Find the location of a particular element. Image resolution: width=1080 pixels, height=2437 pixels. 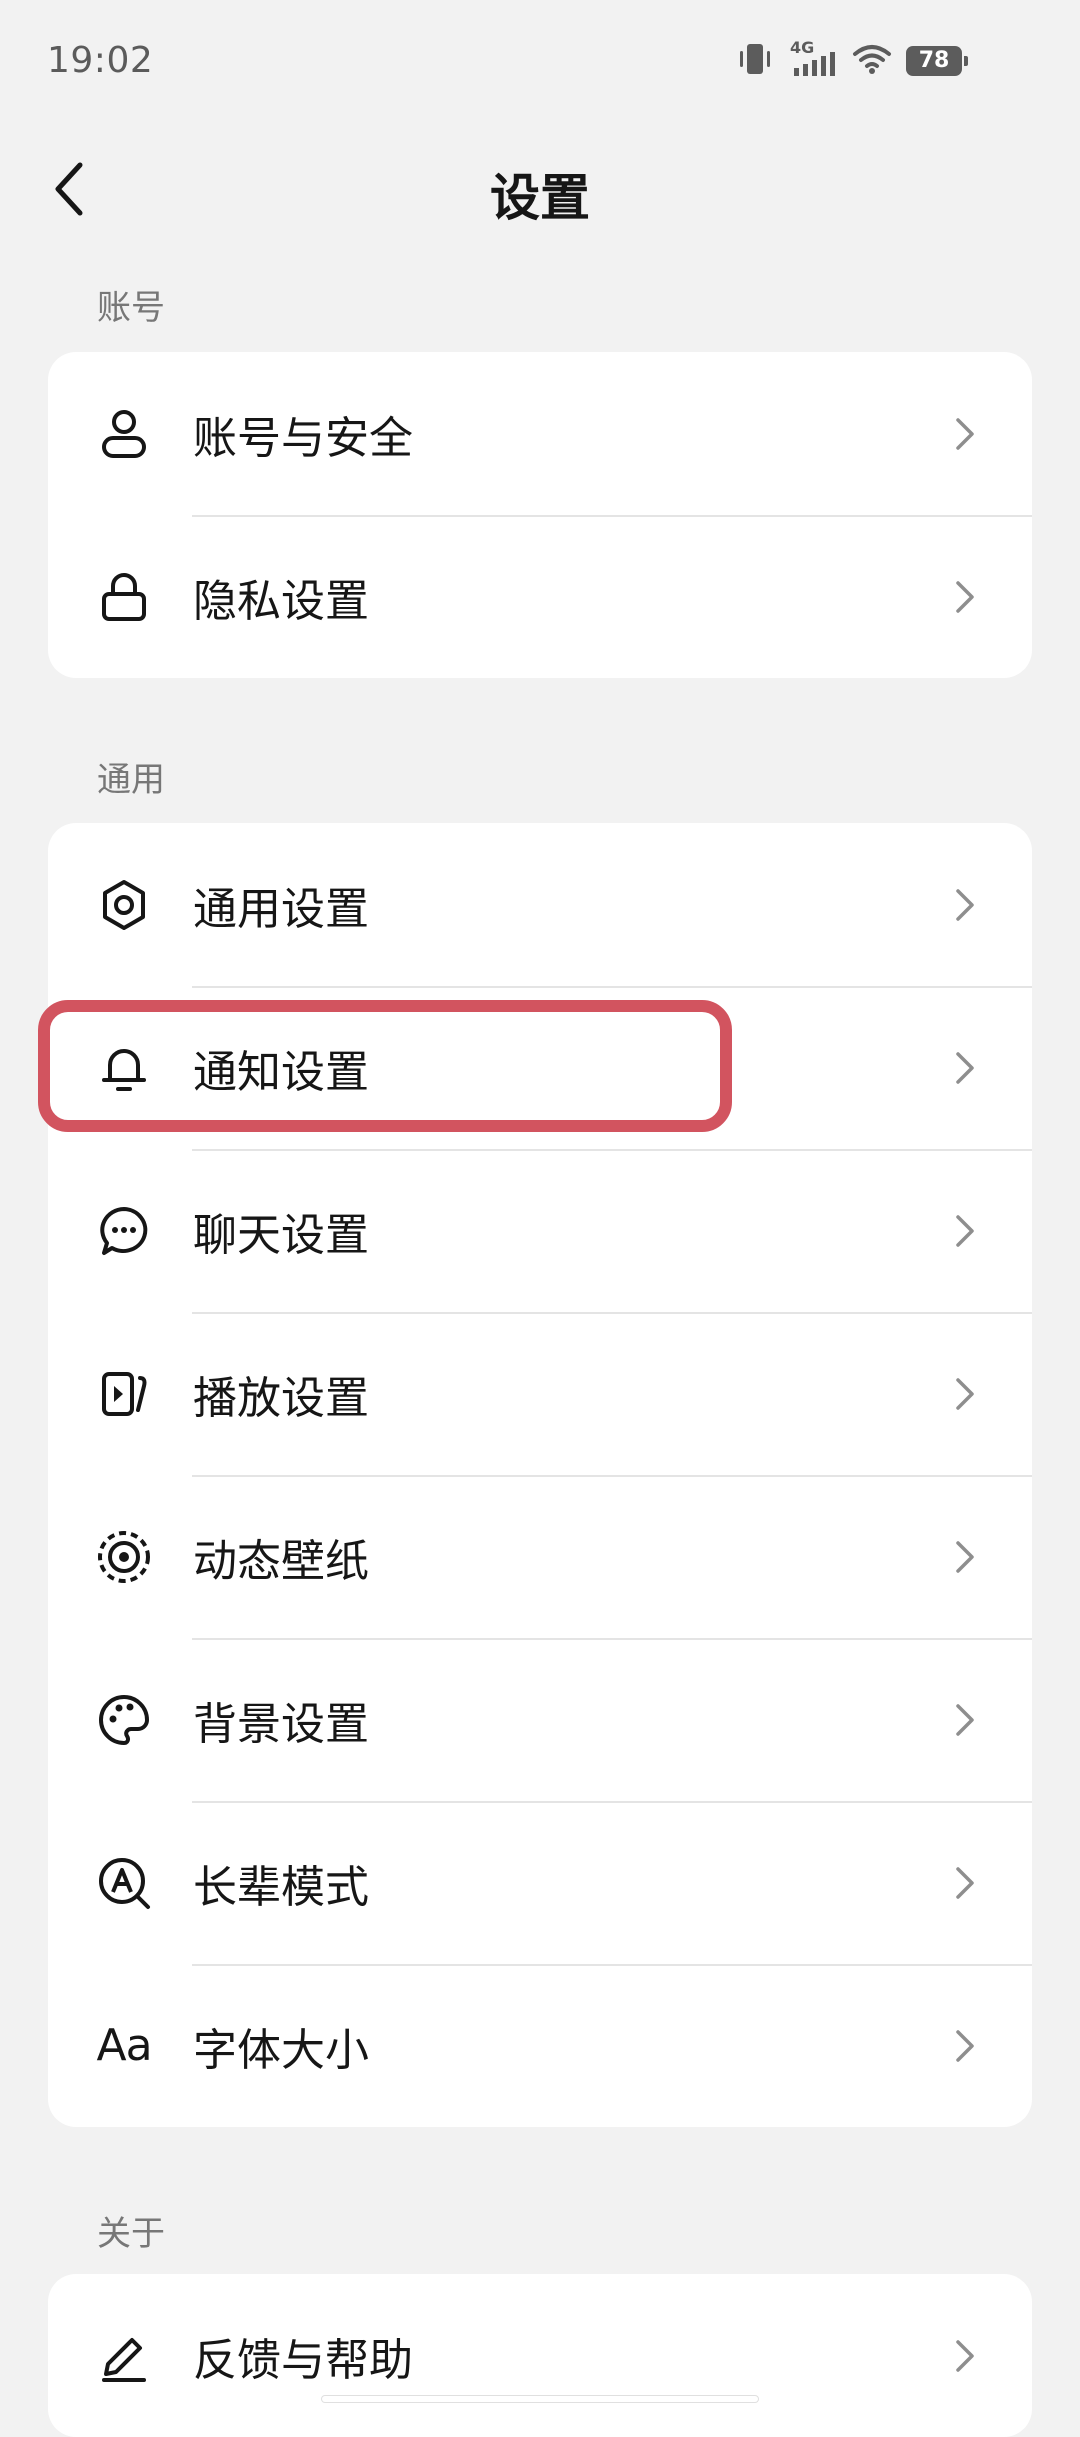

item-label: 隐私设置 is located at coordinates (281, 601).